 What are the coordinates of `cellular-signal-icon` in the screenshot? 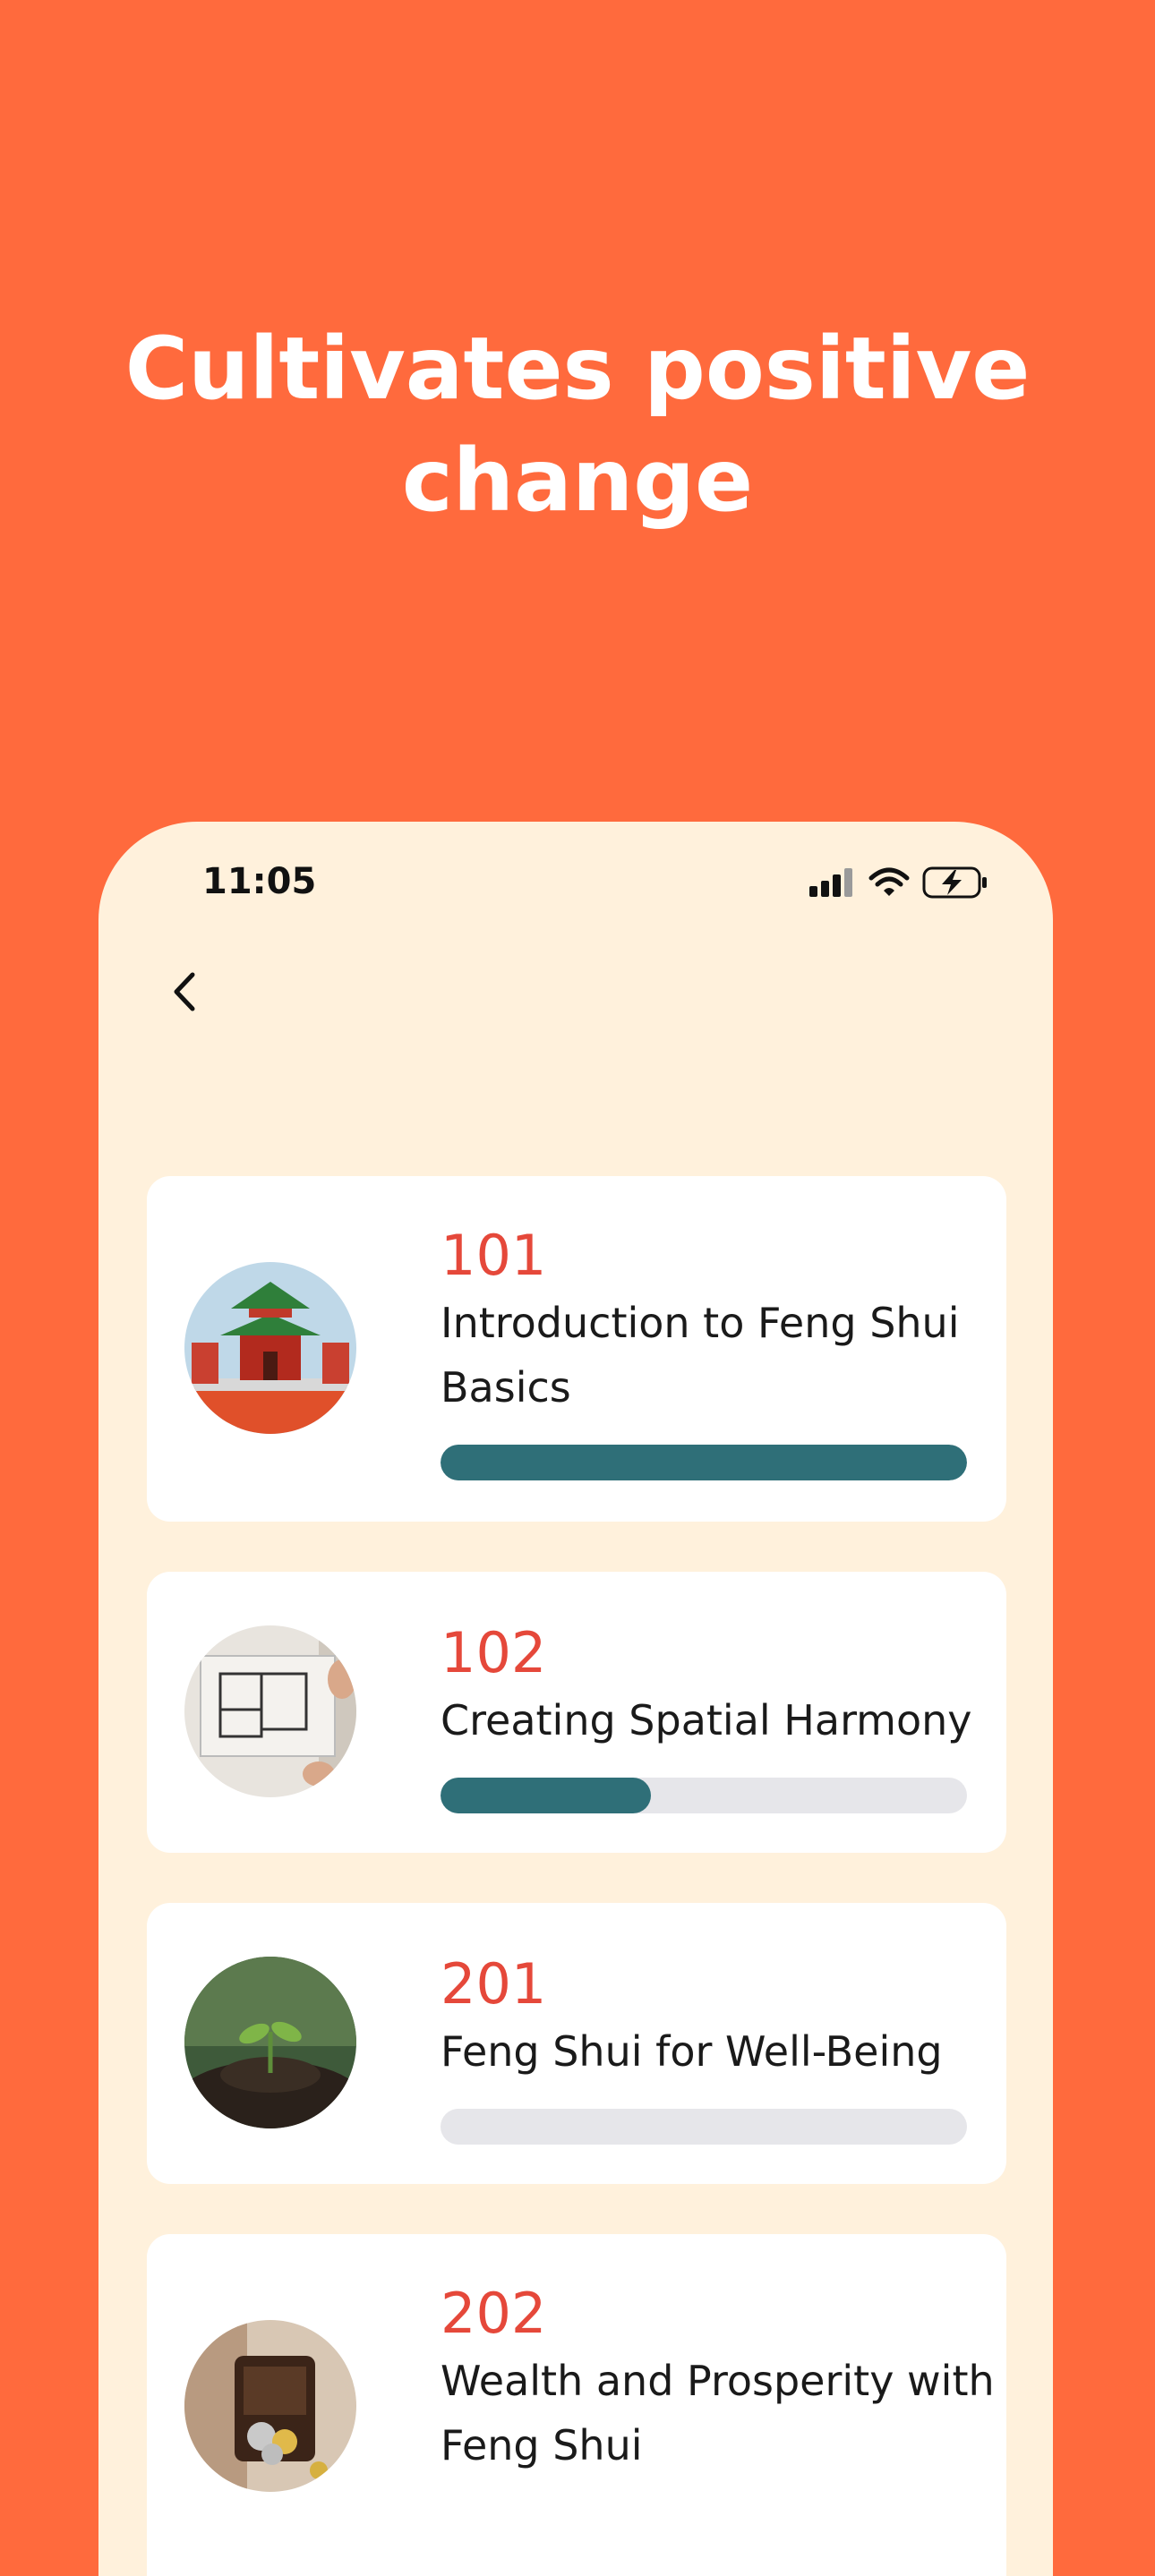 It's located at (830, 882).